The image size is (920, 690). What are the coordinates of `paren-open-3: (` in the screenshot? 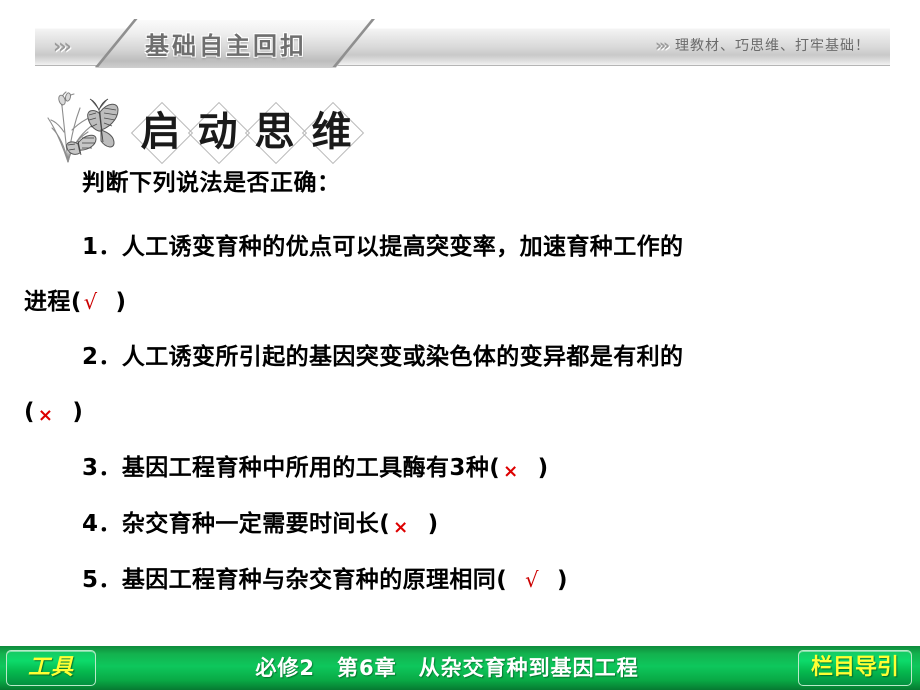 It's located at (495, 468).